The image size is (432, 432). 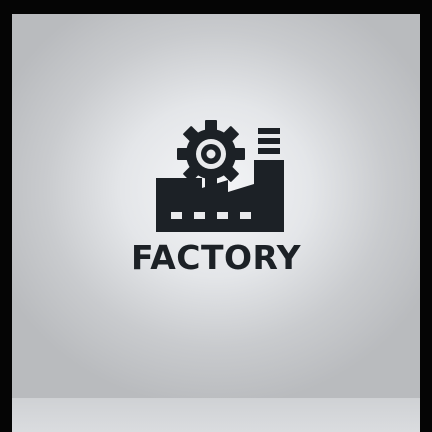 I want to click on bottom-band, so click(x=216, y=415).